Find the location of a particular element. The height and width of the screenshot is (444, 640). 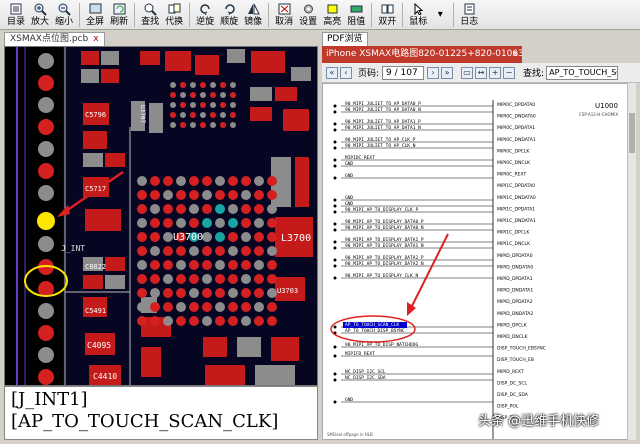

net-label: 90_MIPI_AP_TO_DISPLAY_CLK_P is located at coordinates (381, 210).